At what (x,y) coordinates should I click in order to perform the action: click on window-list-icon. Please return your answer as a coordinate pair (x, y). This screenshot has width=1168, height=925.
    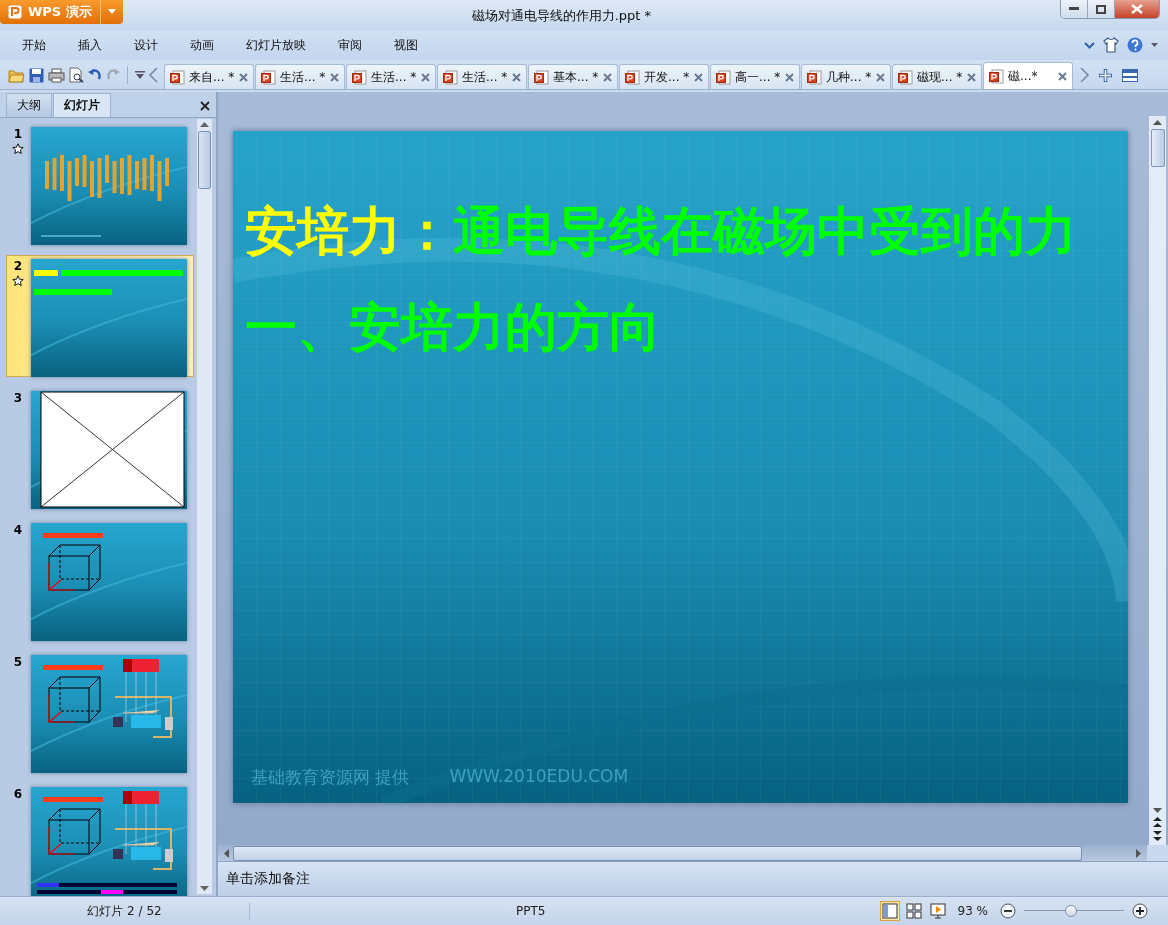
    Looking at the image, I should click on (1130, 75).